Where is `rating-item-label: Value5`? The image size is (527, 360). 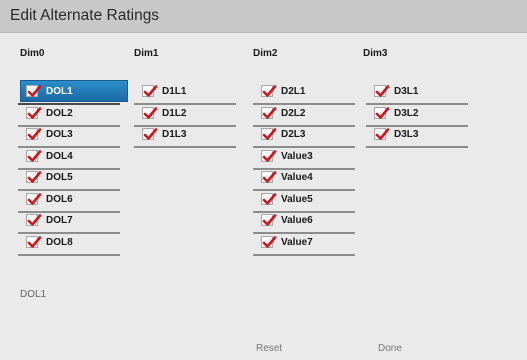 rating-item-label: Value5 is located at coordinates (297, 199).